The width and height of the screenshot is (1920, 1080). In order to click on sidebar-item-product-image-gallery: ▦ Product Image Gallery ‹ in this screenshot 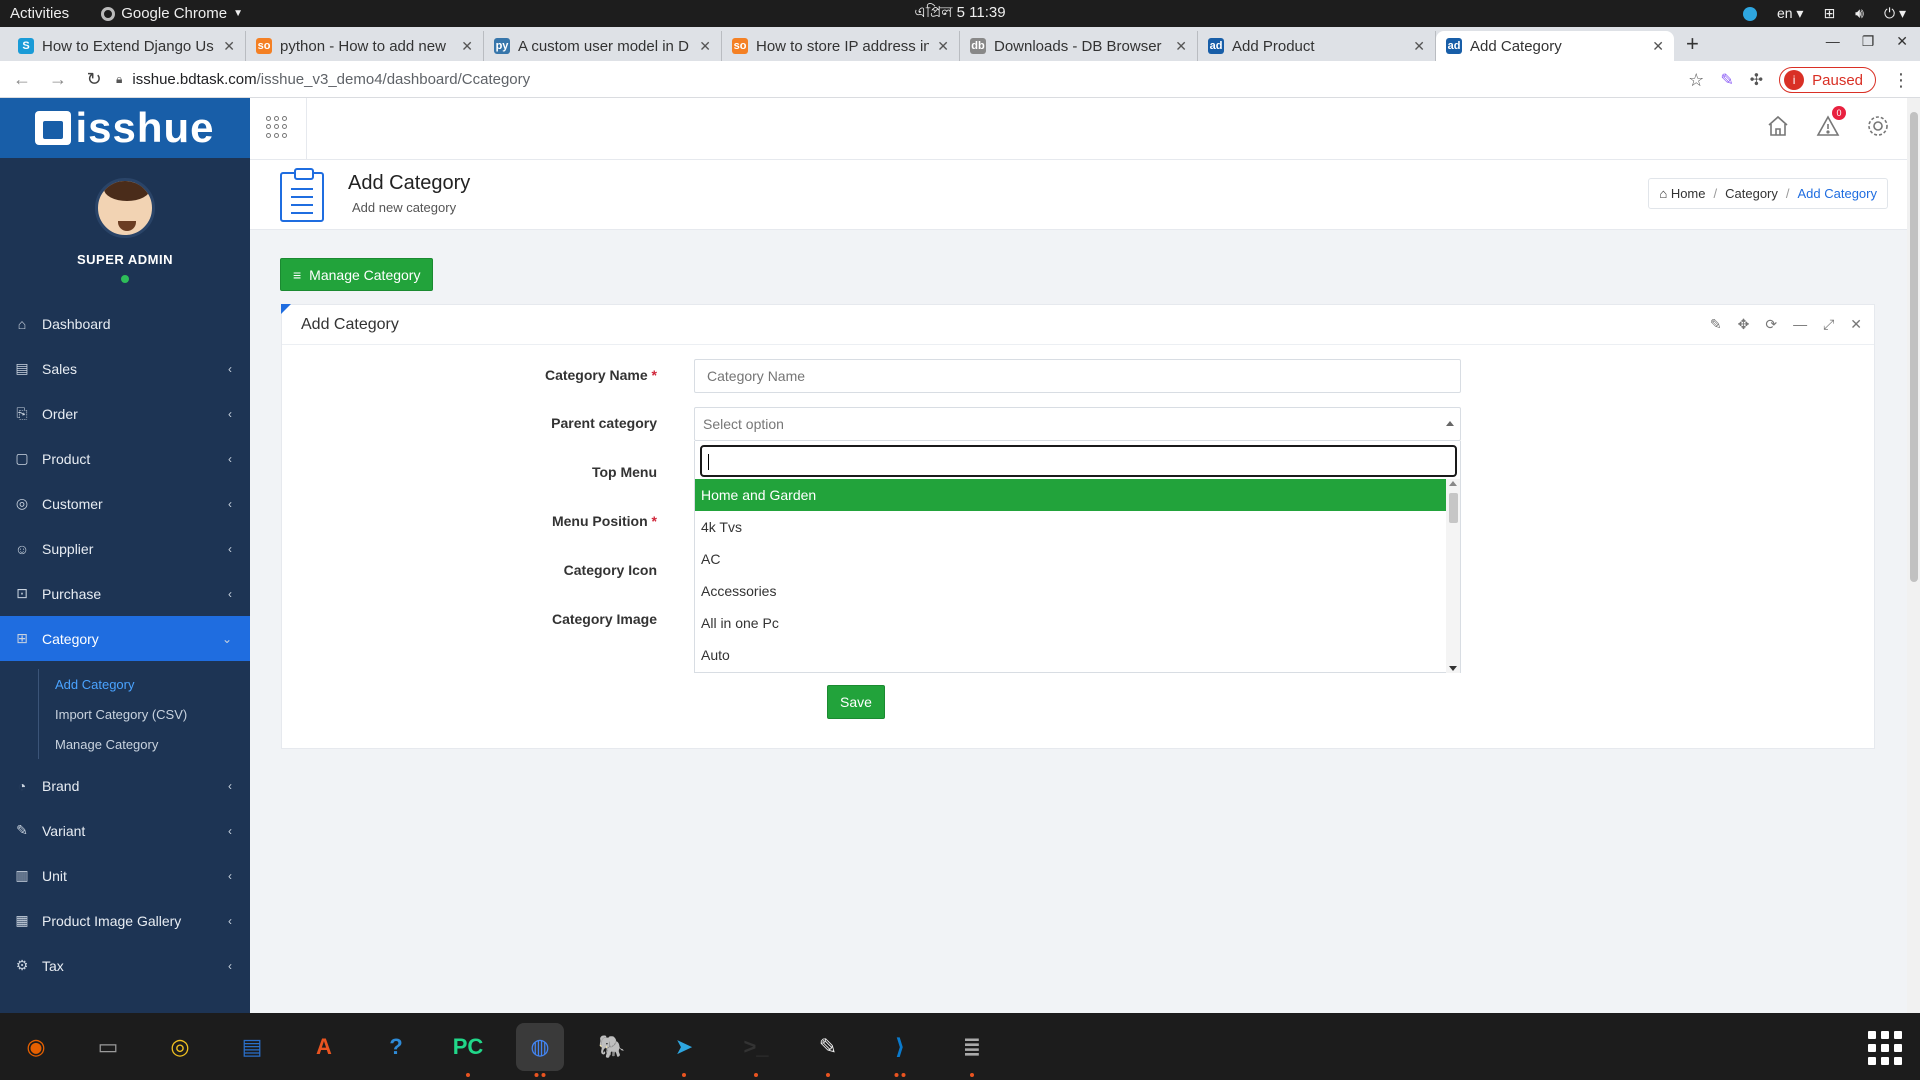, I will do `click(125, 920)`.